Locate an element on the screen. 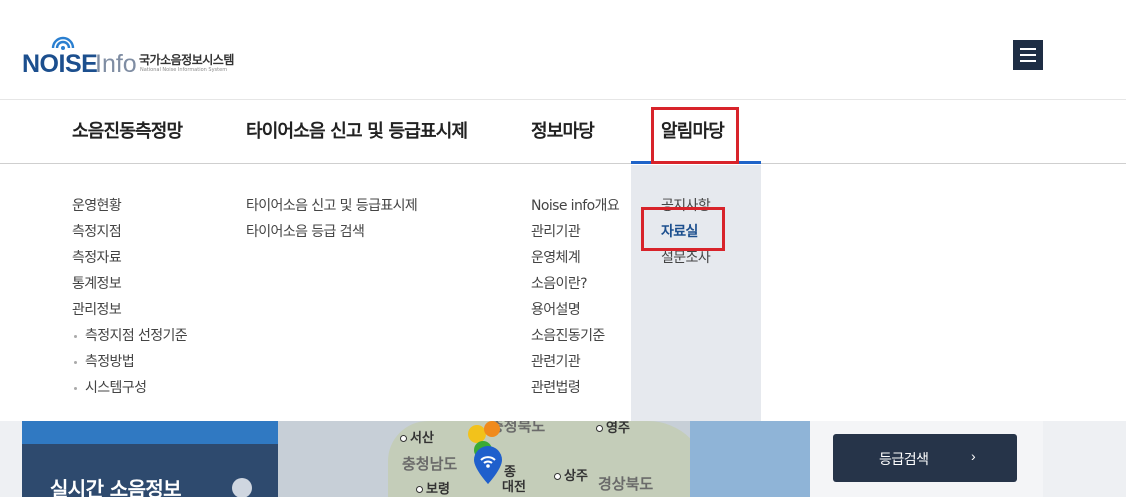 Image resolution: width=1126 pixels, height=497 pixels. highlight-box-nav is located at coordinates (695, 135).